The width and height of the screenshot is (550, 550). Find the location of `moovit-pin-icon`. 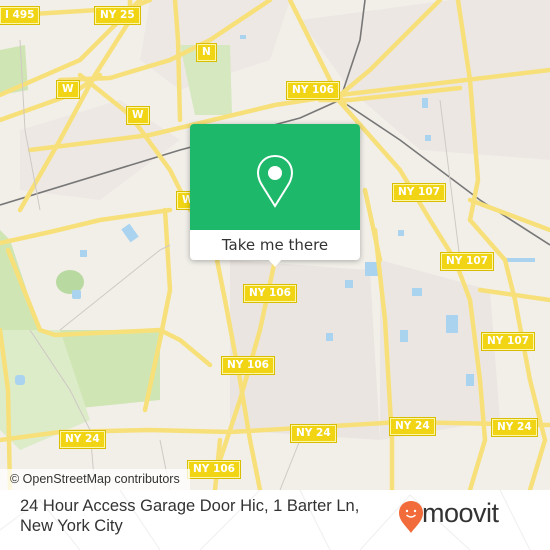

moovit-pin-icon is located at coordinates (411, 517).